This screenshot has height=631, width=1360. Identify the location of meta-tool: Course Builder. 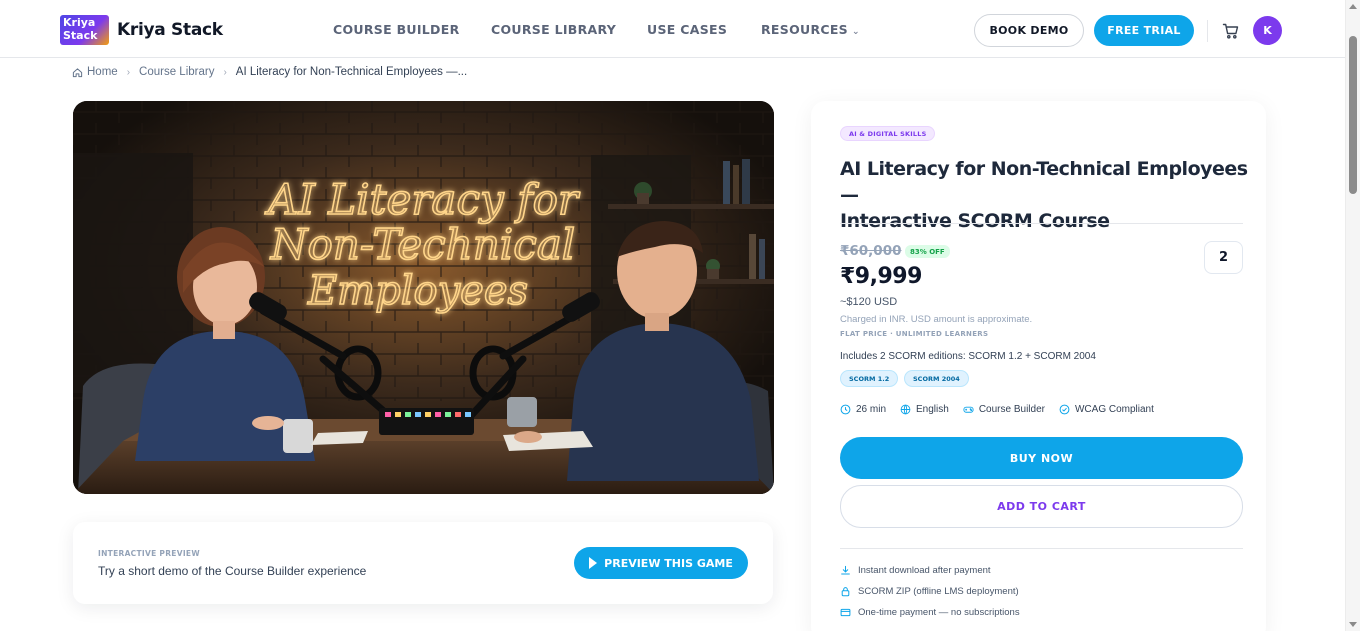
(1004, 409).